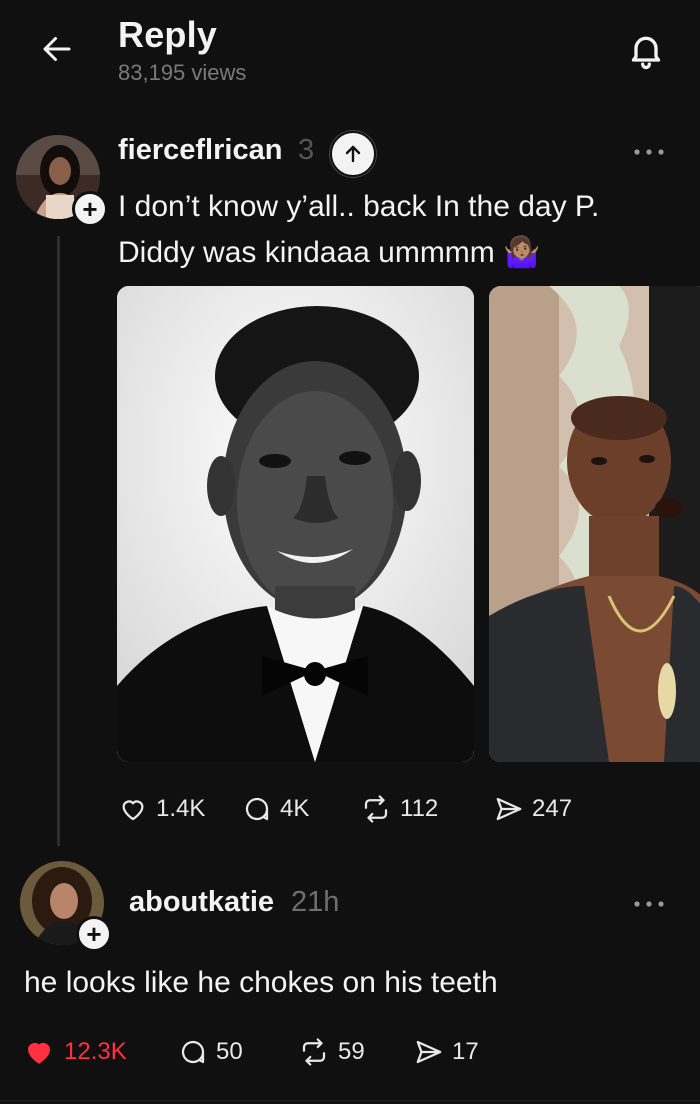 The width and height of the screenshot is (700, 1104). I want to click on reply-count: 4K, so click(295, 808).